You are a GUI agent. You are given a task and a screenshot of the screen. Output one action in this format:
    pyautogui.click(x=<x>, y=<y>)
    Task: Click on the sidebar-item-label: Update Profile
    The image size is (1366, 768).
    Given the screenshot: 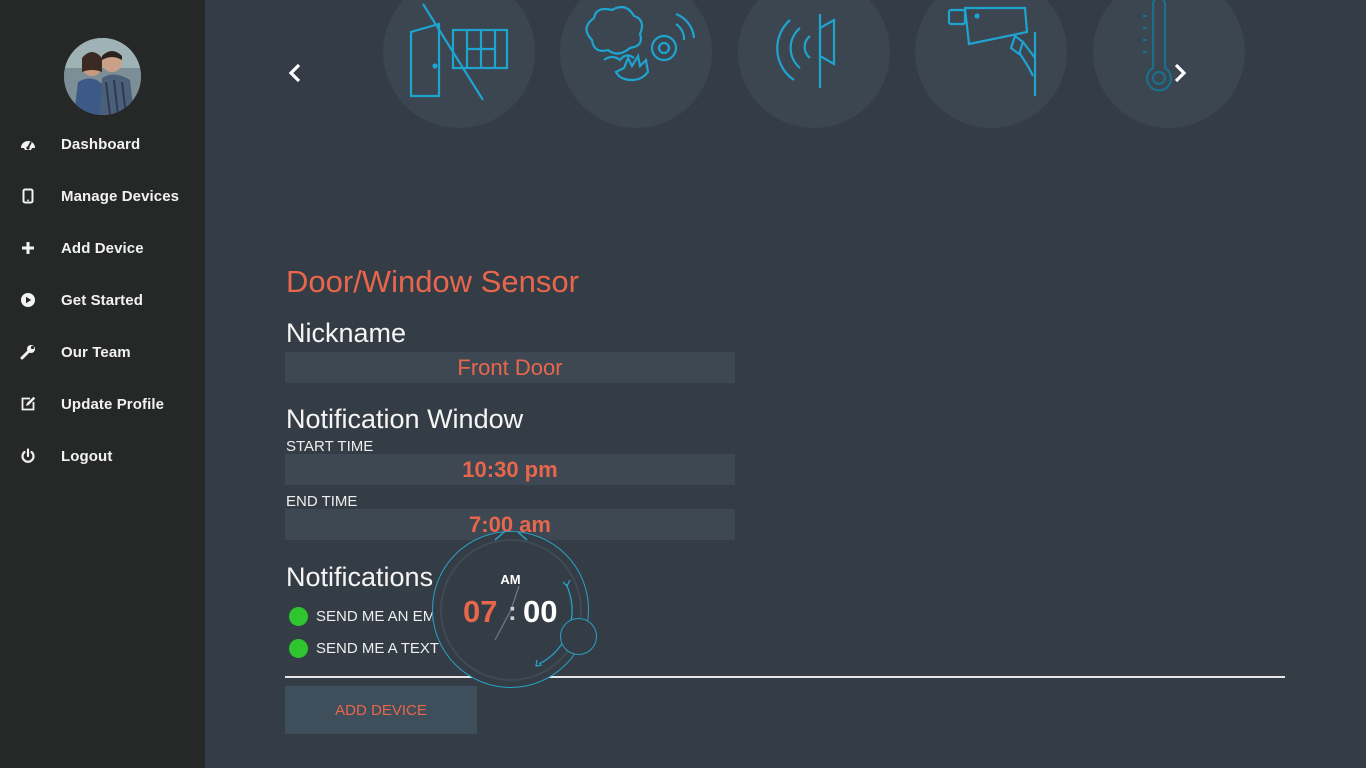 What is the action you would take?
    pyautogui.click(x=113, y=404)
    